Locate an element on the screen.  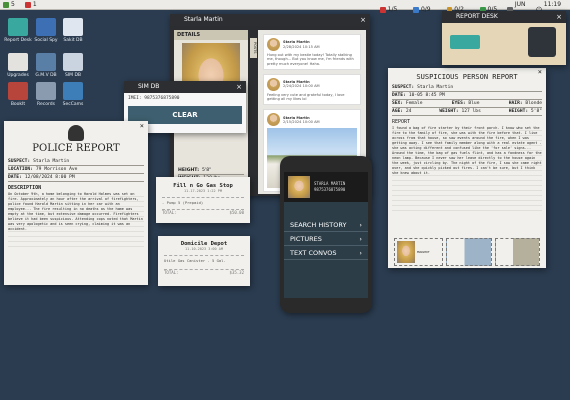
imei-label: IMEI: is located at coordinates (135, 98).